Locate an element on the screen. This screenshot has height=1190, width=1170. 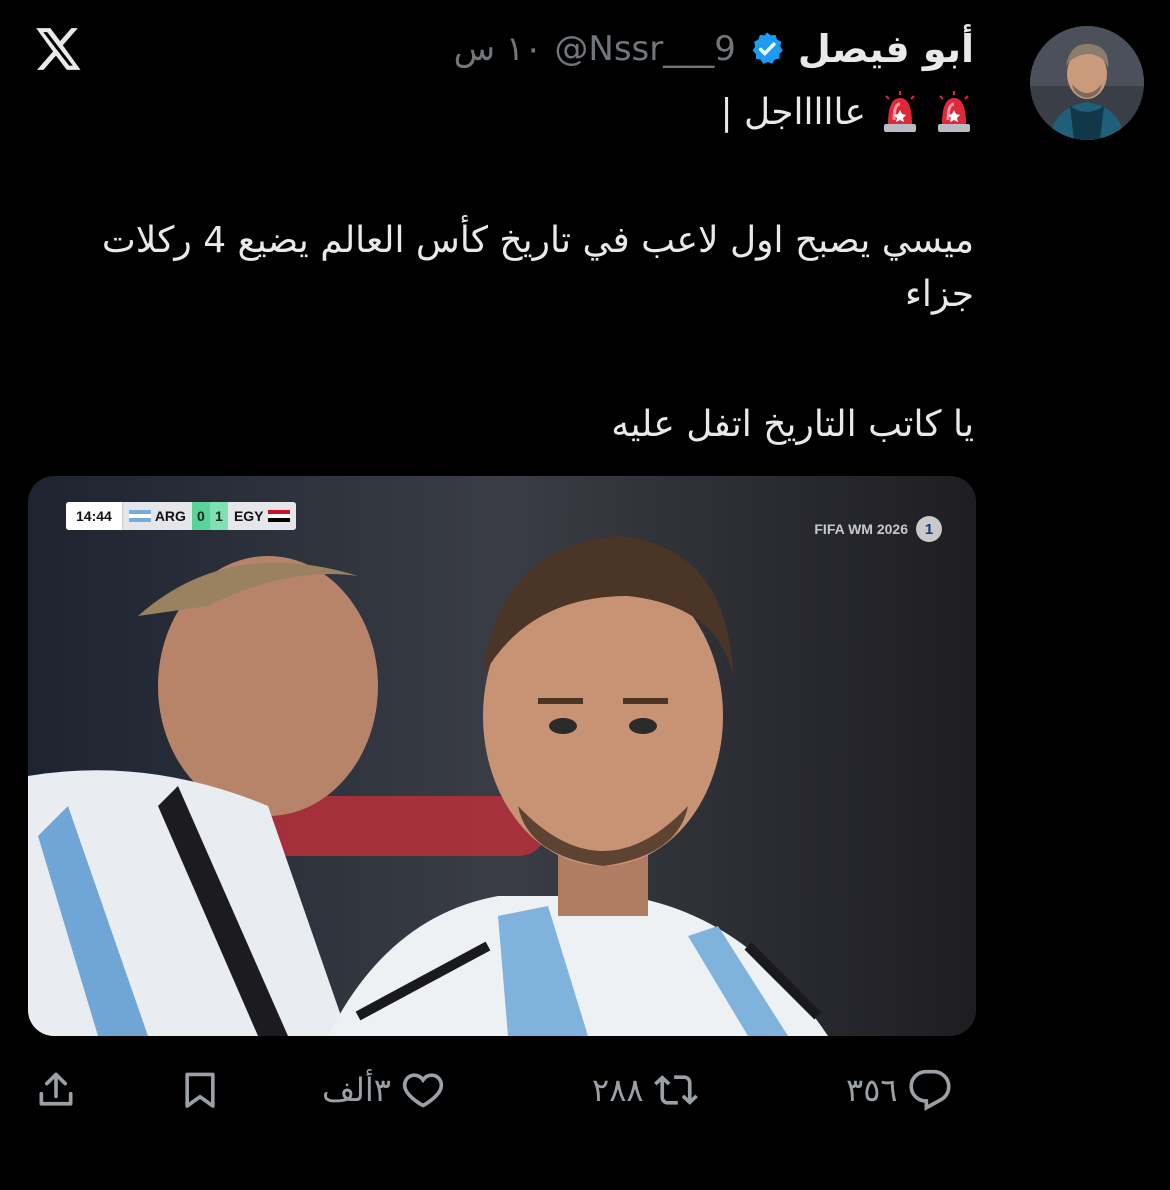
scorebug: 14:44 ARG 0 1 EGY is located at coordinates (181, 516).